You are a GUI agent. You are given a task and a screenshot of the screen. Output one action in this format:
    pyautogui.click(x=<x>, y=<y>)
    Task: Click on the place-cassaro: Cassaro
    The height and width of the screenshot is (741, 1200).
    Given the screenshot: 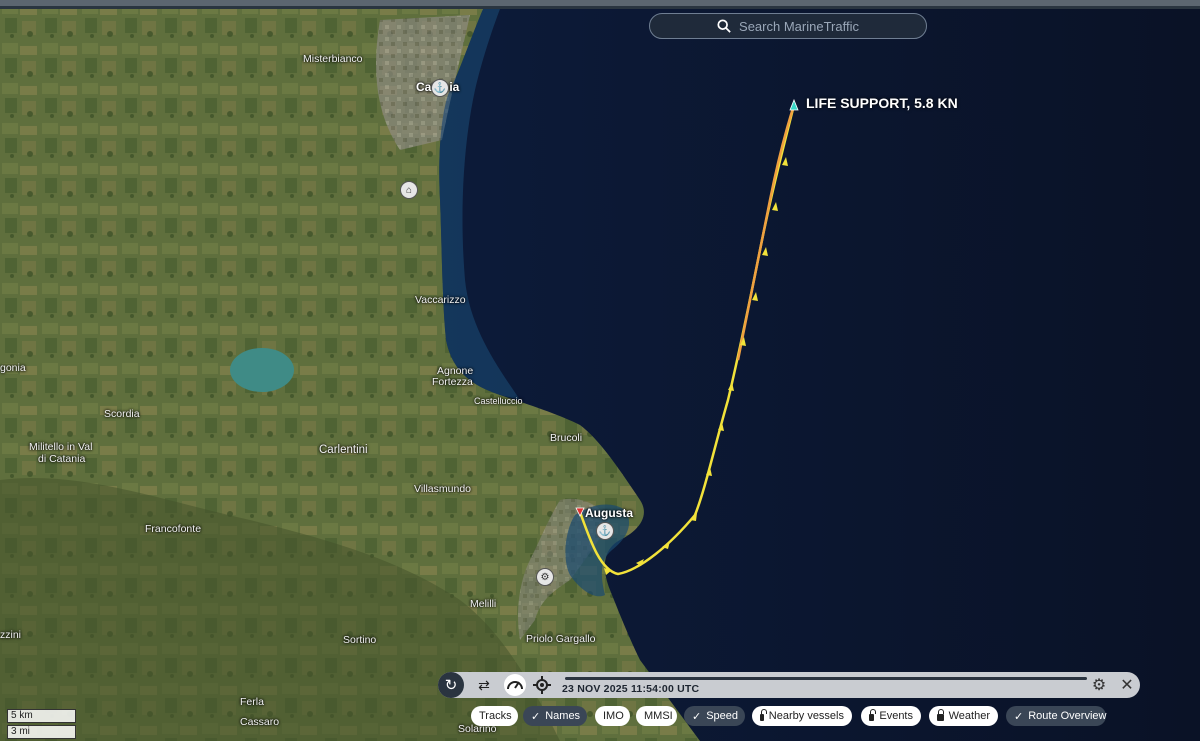 What is the action you would take?
    pyautogui.click(x=260, y=722)
    